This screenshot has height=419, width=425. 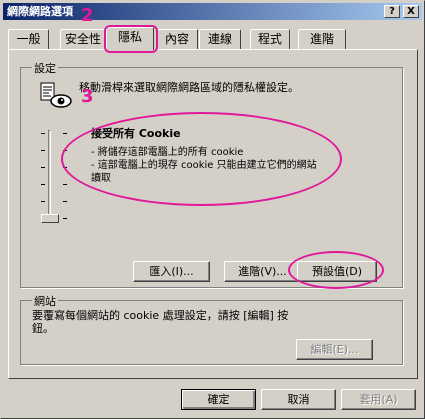 What do you see at coordinates (87, 96) in the screenshot?
I see `annotation-number: 3` at bounding box center [87, 96].